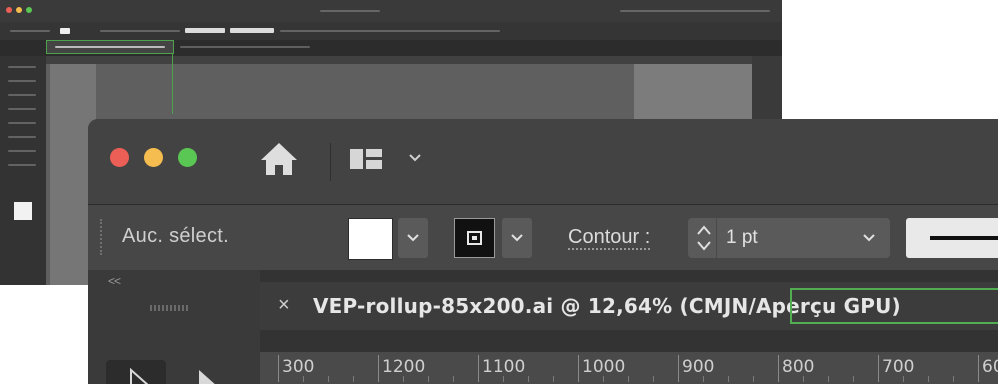  I want to click on thumb-title-text, so click(350, 11).